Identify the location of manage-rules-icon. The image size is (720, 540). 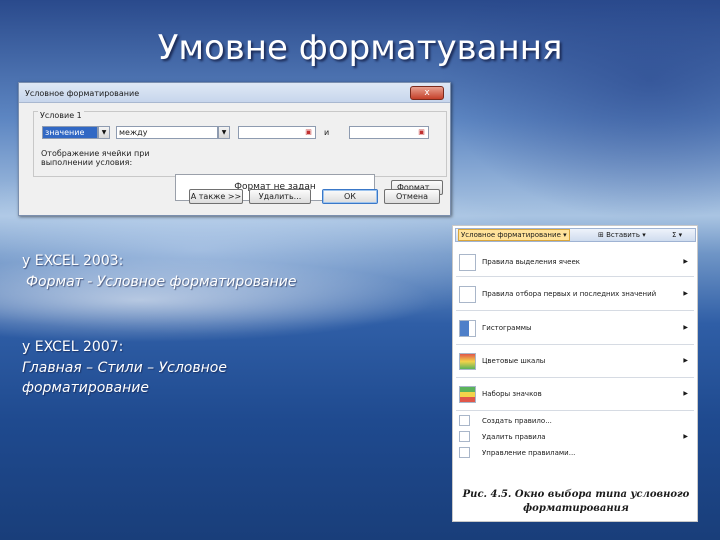
(464, 452).